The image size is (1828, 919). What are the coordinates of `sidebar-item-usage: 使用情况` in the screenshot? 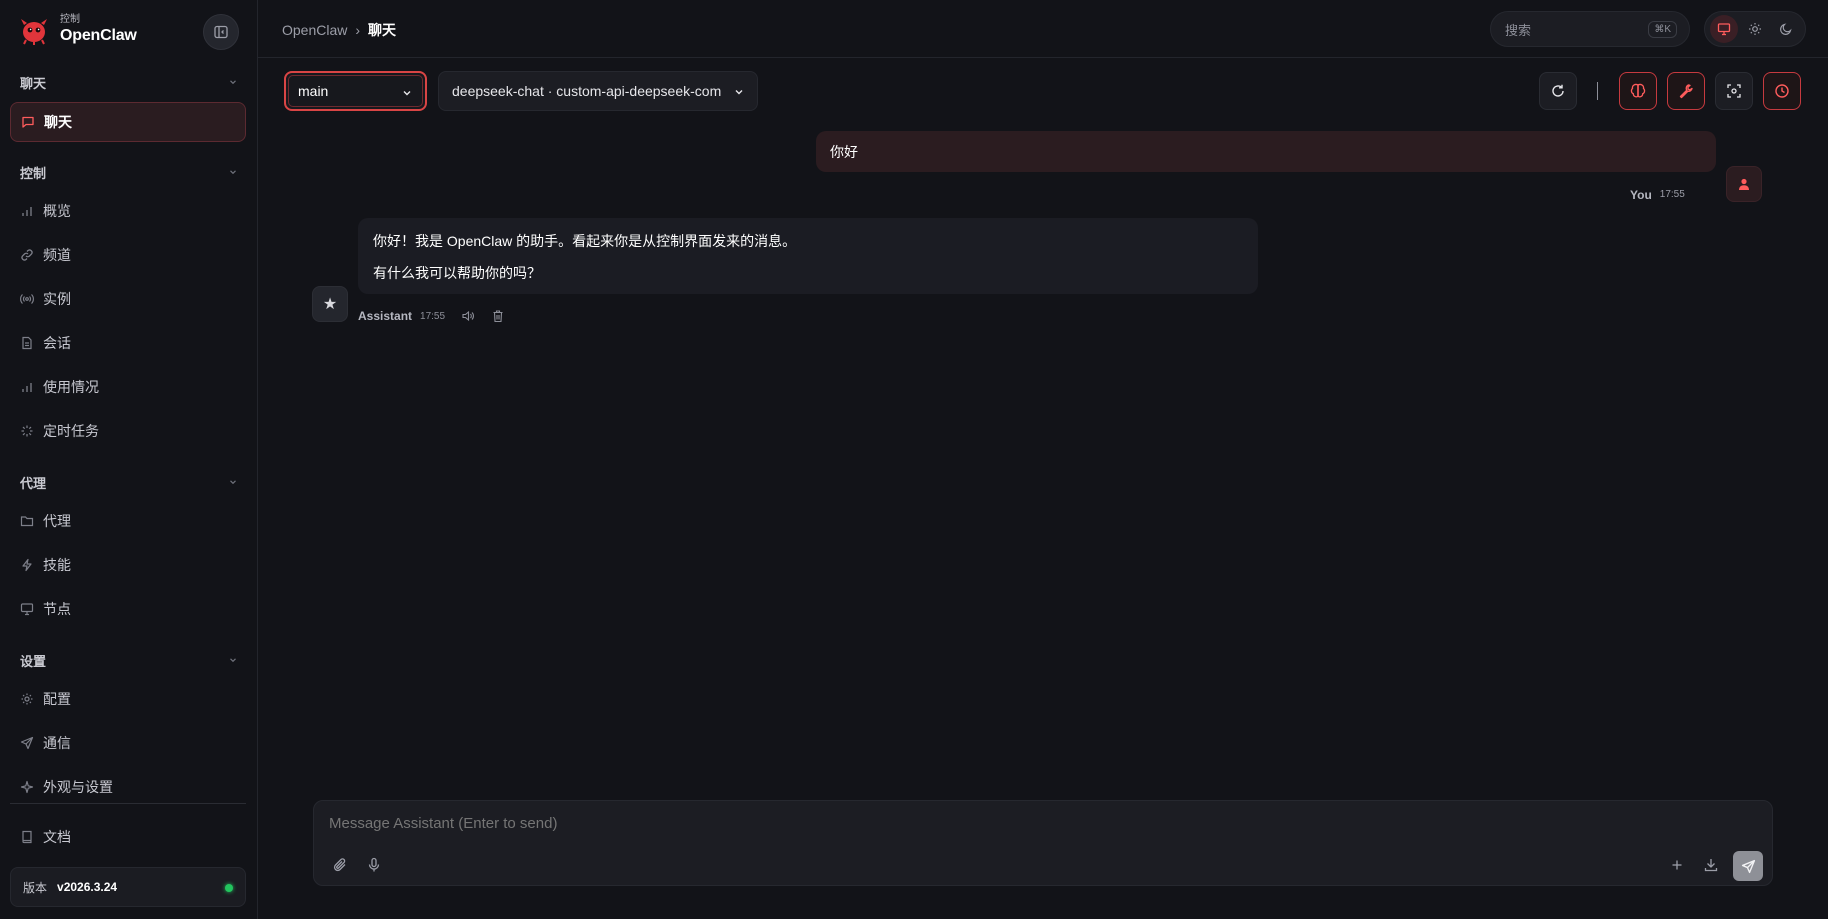 It's located at (128, 387).